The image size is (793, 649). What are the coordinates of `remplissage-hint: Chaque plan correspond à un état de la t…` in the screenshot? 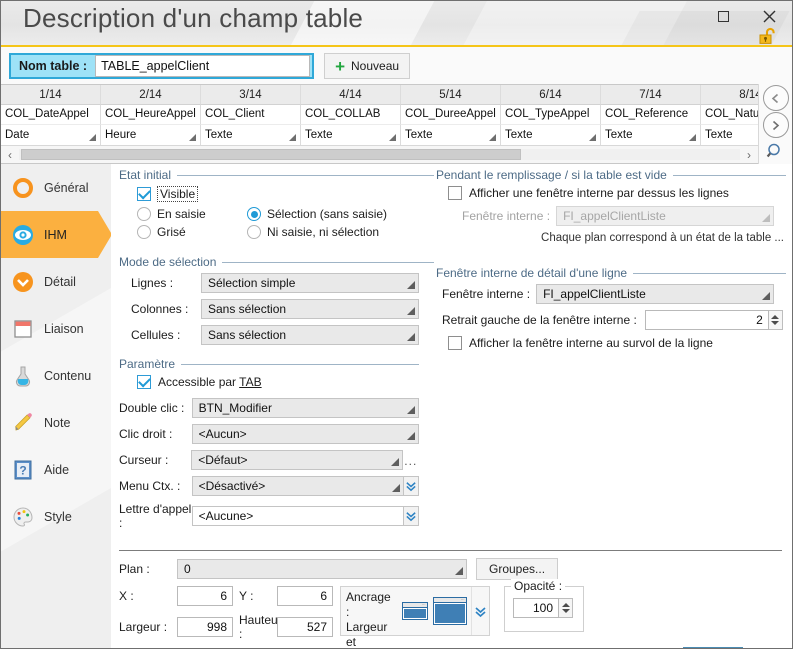 It's located at (662, 238).